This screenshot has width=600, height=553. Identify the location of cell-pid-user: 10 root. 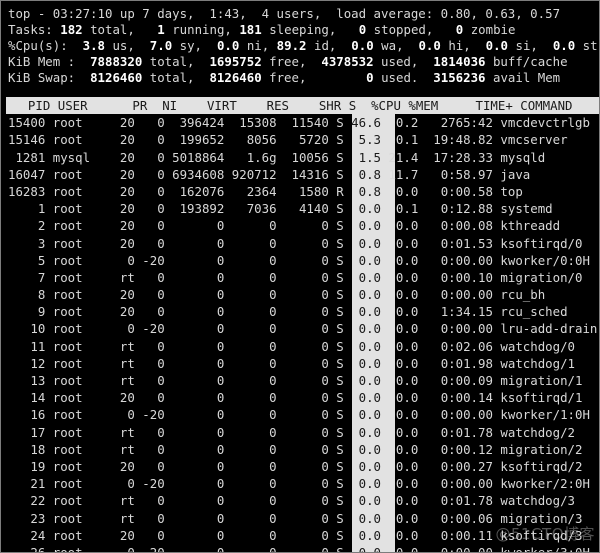
(60, 329).